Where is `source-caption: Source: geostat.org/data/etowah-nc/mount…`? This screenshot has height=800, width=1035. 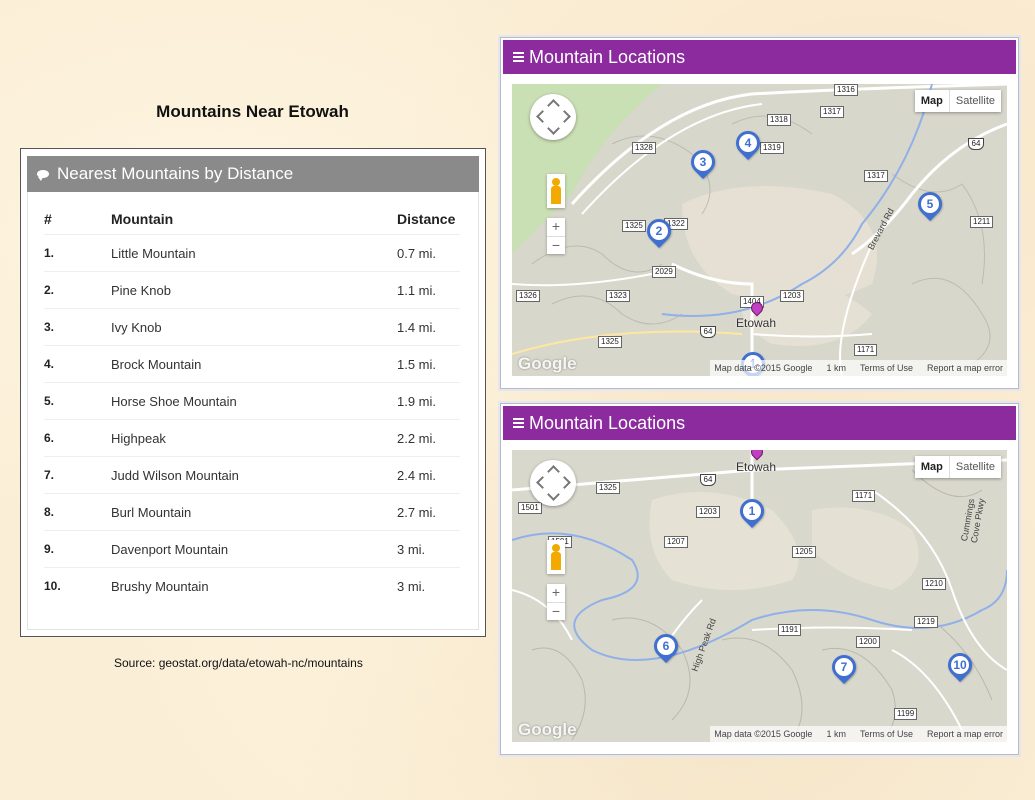
source-caption: Source: geostat.org/data/etowah-nc/mount… is located at coordinates (238, 663).